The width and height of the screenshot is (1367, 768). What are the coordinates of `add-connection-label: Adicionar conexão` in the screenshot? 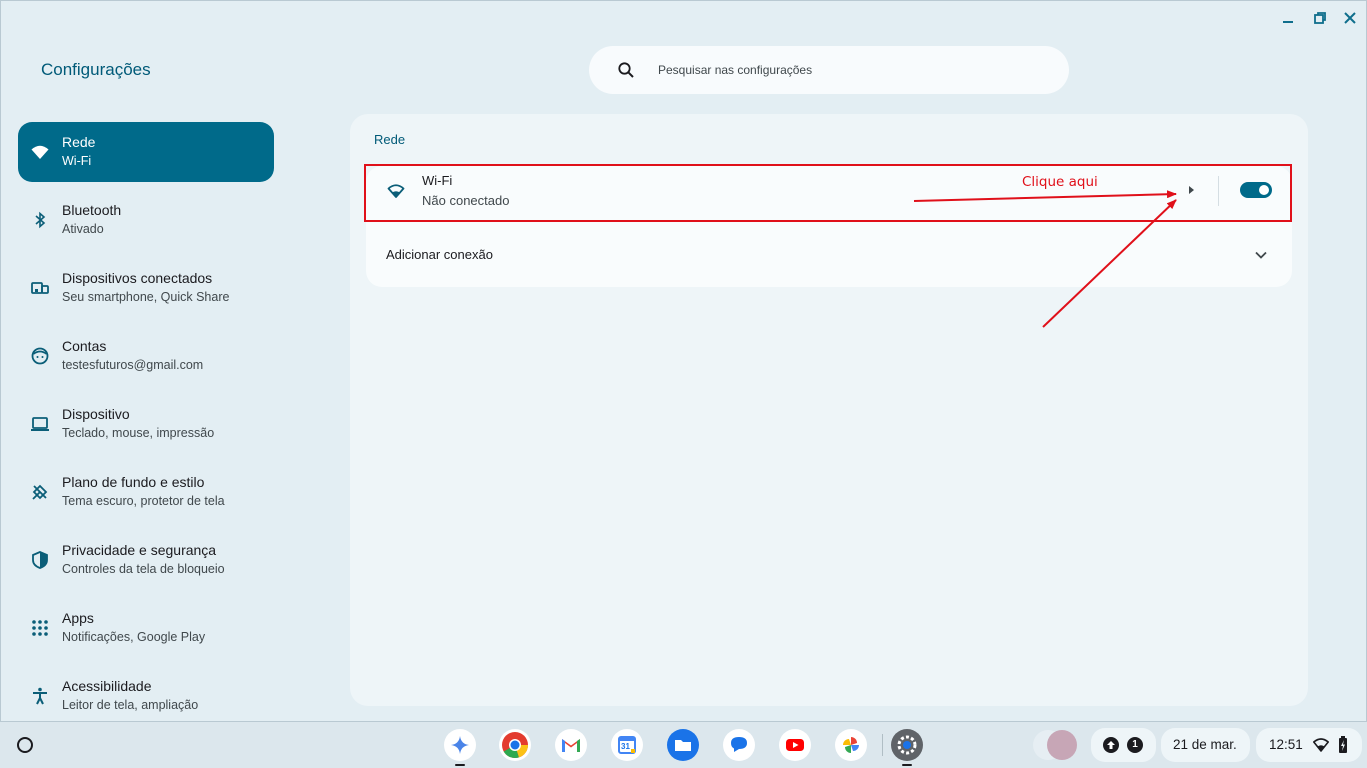 It's located at (439, 254).